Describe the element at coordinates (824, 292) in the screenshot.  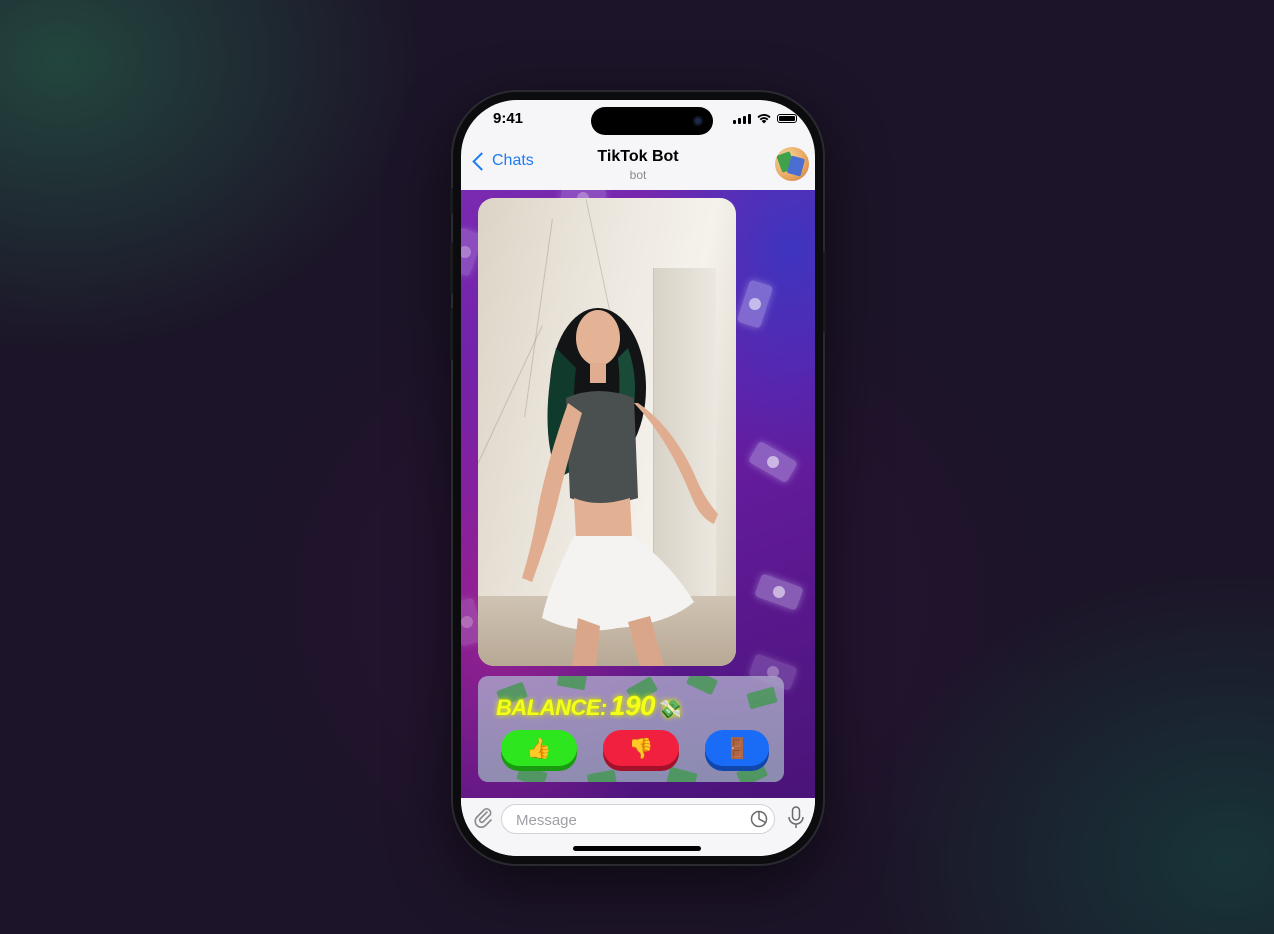
I see `power-button` at that location.